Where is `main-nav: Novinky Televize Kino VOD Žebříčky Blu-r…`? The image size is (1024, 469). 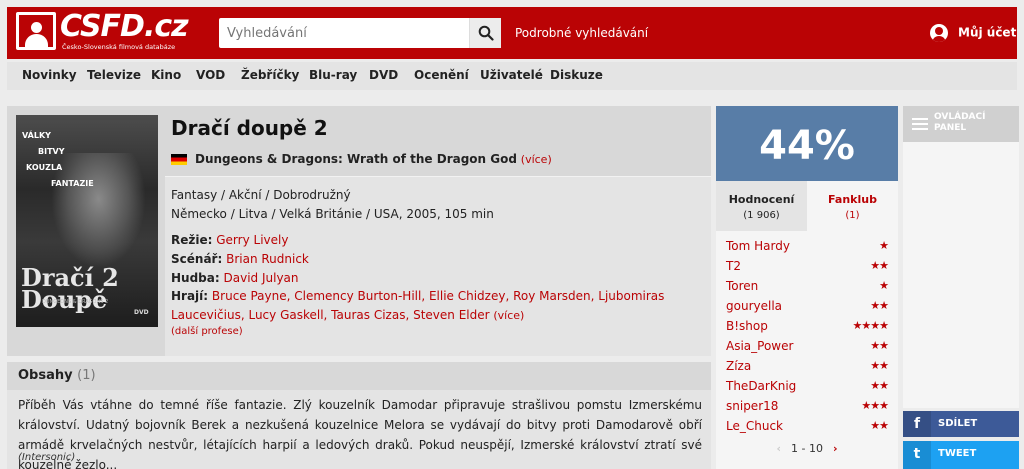 main-nav: Novinky Televize Kino VOD Žebříčky Blu-r… is located at coordinates (512, 76).